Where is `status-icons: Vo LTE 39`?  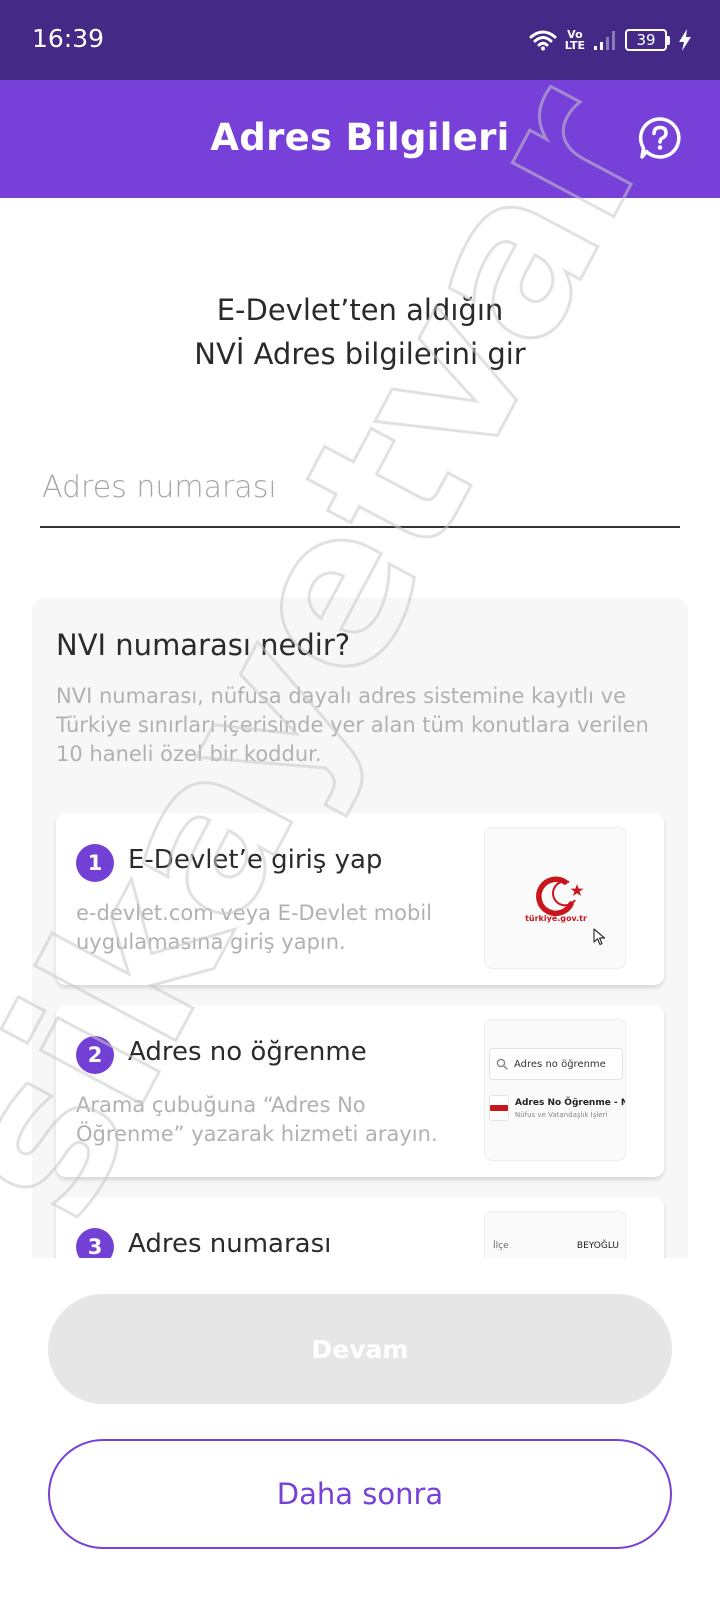 status-icons: Vo LTE 39 is located at coordinates (610, 40).